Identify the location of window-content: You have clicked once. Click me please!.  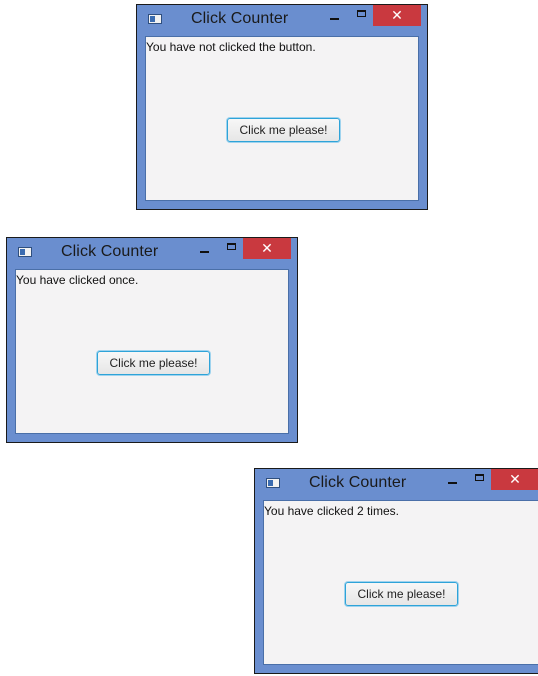
(152, 351).